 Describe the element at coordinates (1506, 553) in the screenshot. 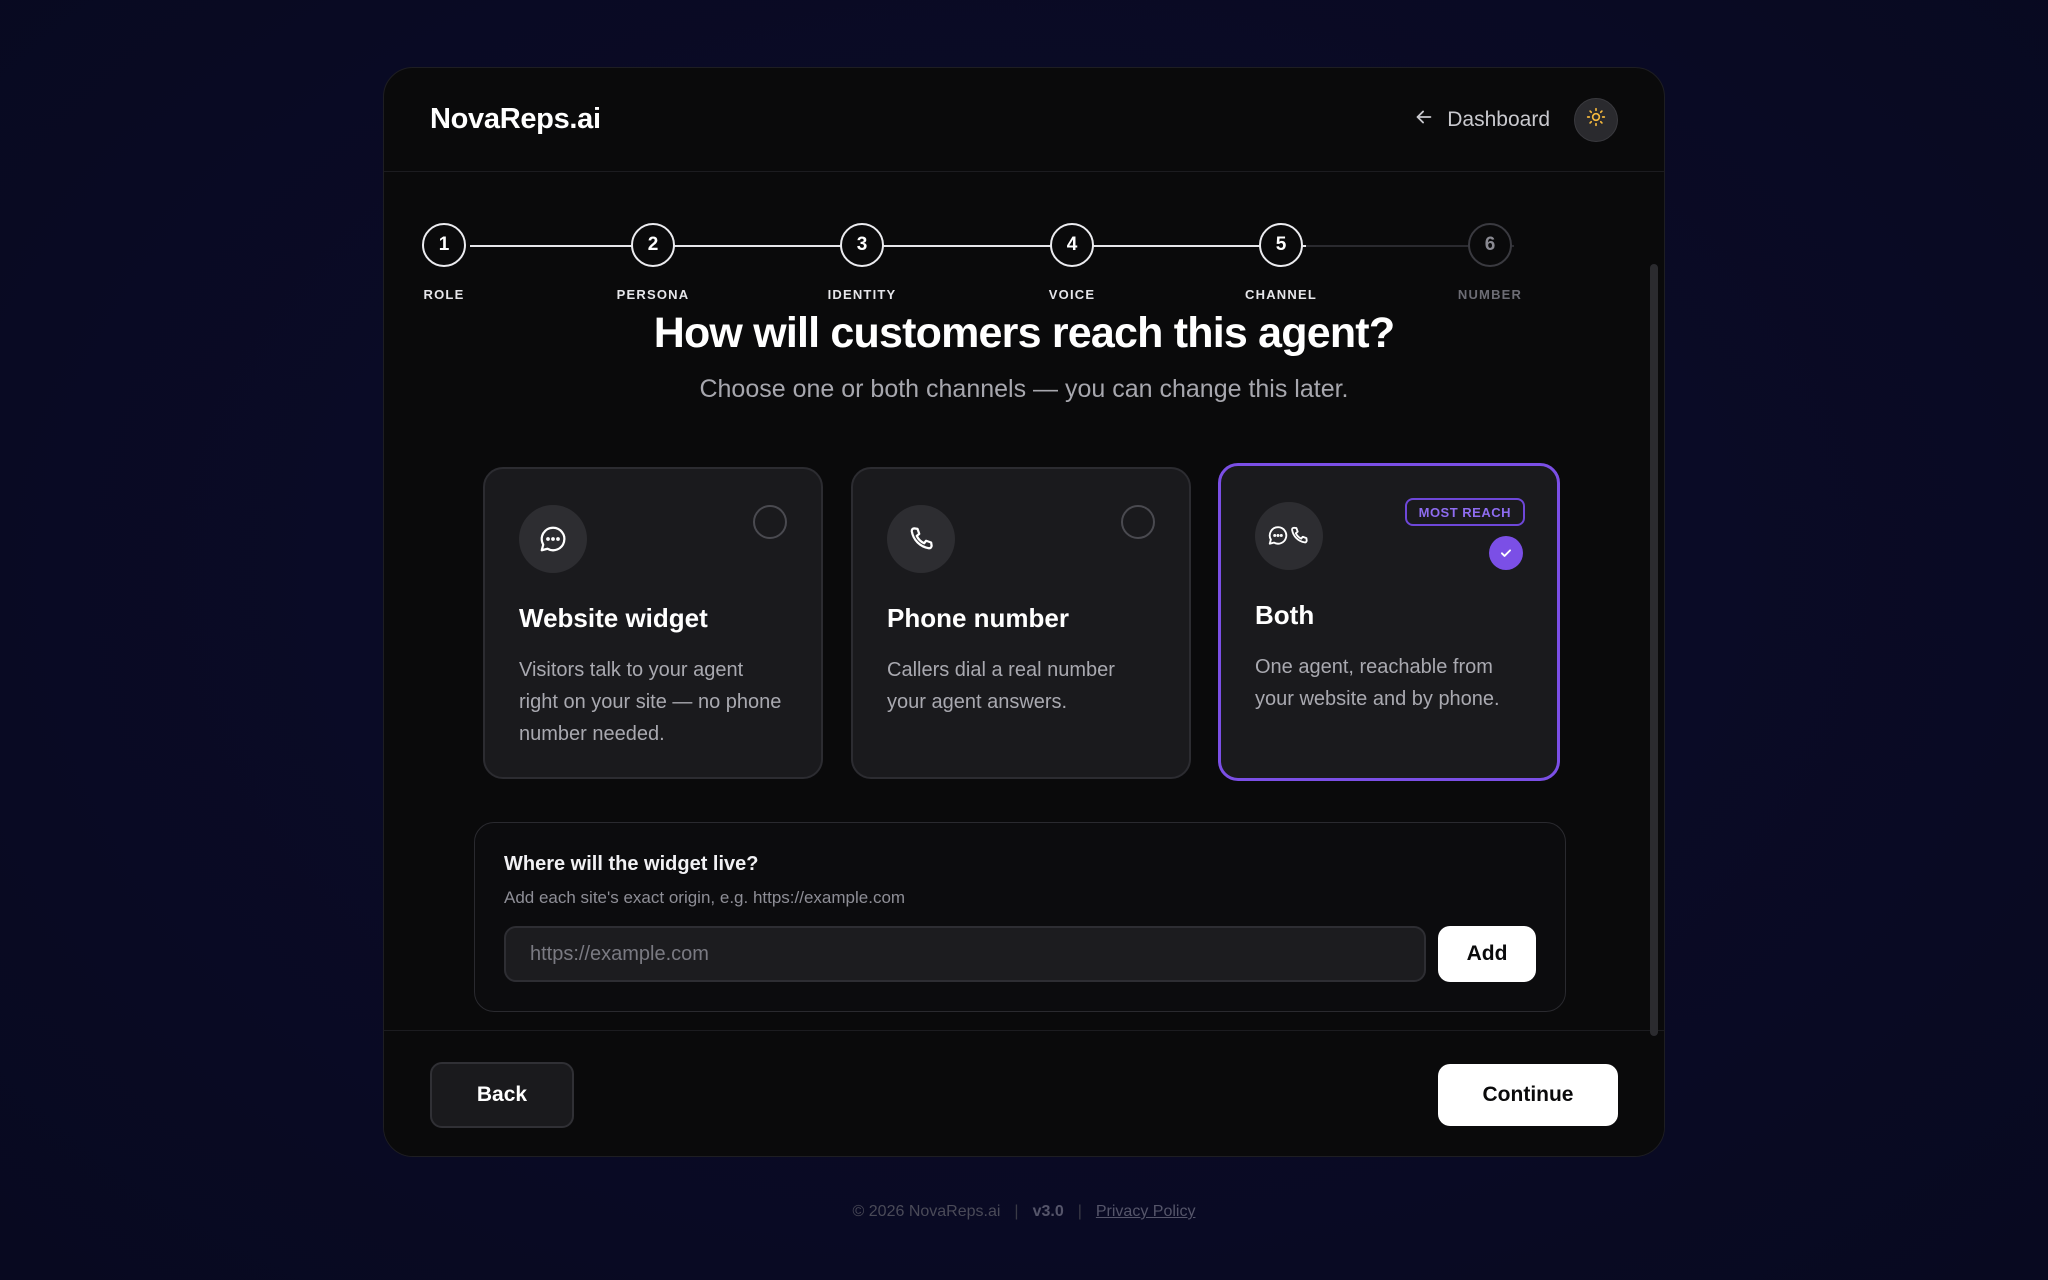

I see `checkmark-icon` at that location.